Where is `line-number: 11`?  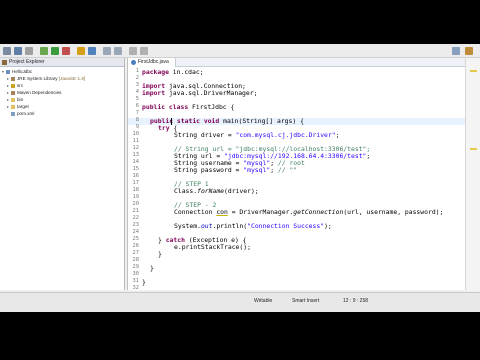 line-number: 11 is located at coordinates (136, 141).